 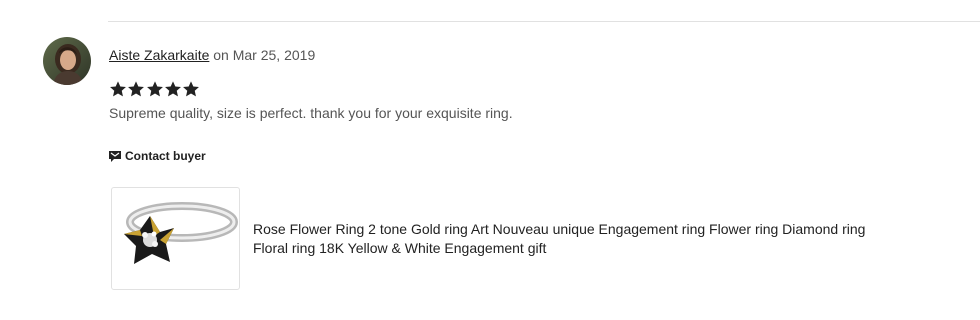 I want to click on review-header: Aiste Zakarkaite on Mar 25, 2019, so click(x=212, y=55).